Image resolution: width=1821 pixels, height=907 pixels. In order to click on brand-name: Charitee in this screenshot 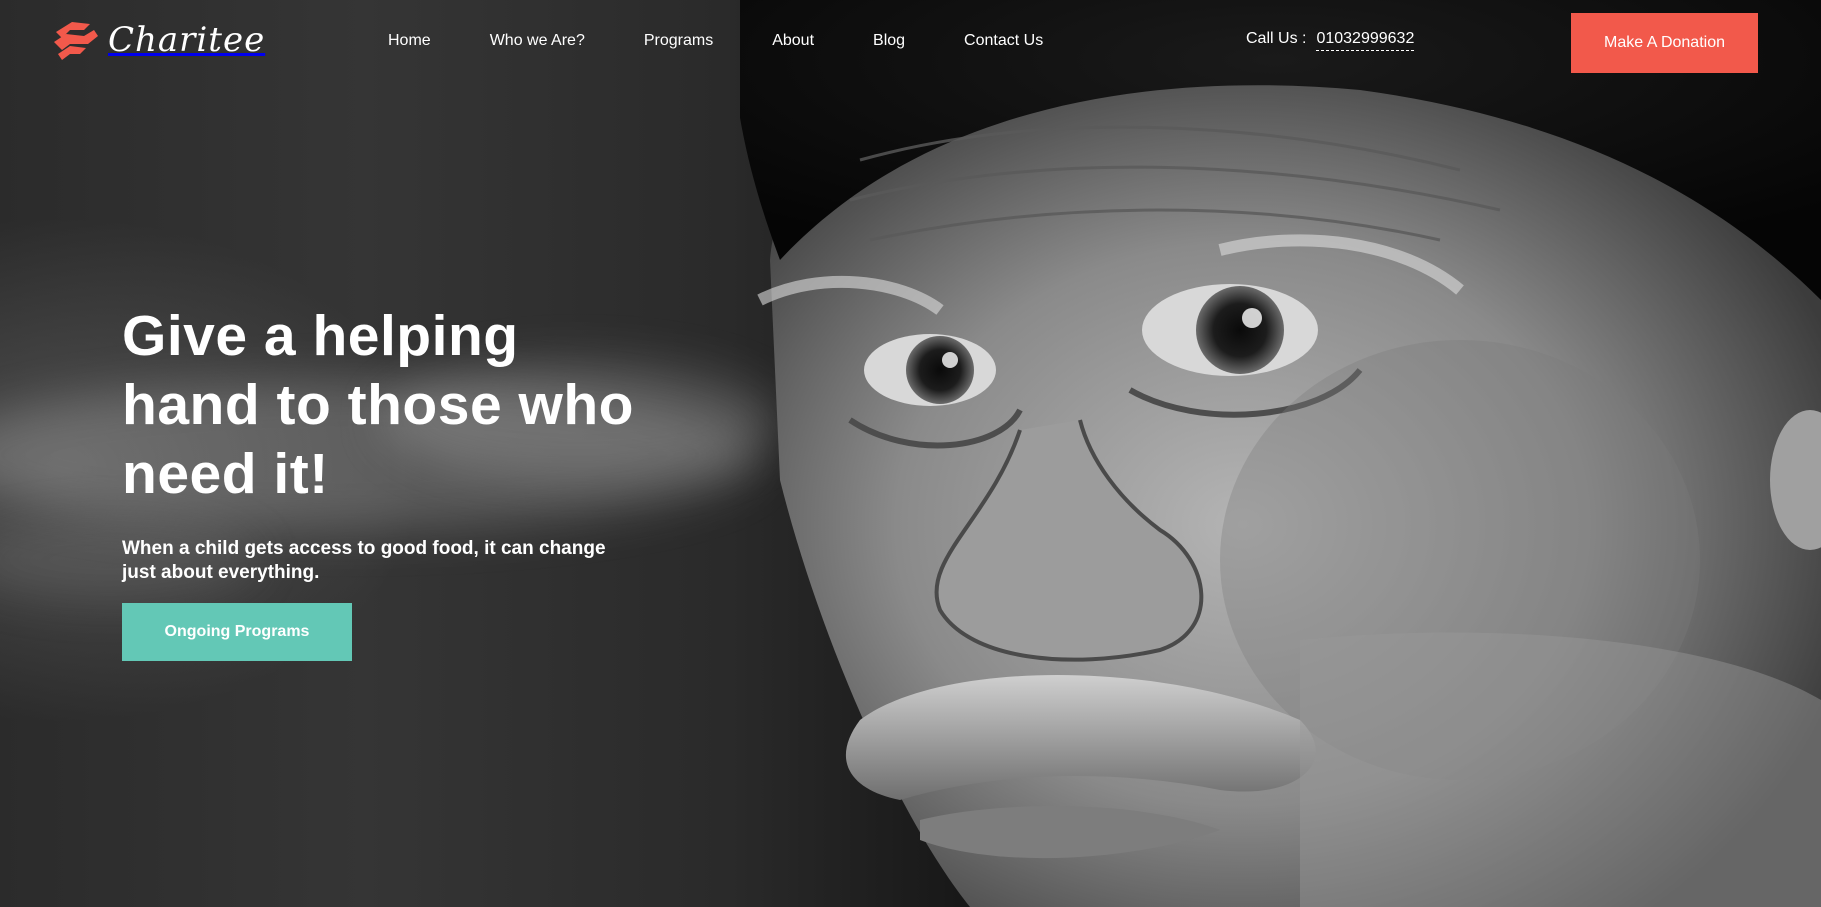, I will do `click(187, 40)`.